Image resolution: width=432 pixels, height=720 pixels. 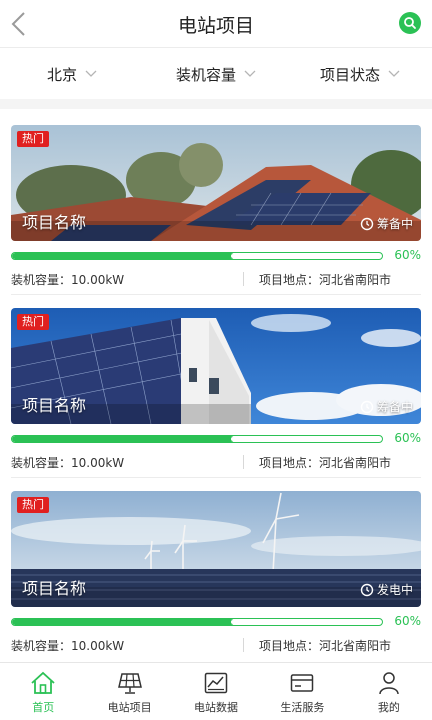 I want to click on tab-life-services: 生活服务, so click(x=302, y=691).